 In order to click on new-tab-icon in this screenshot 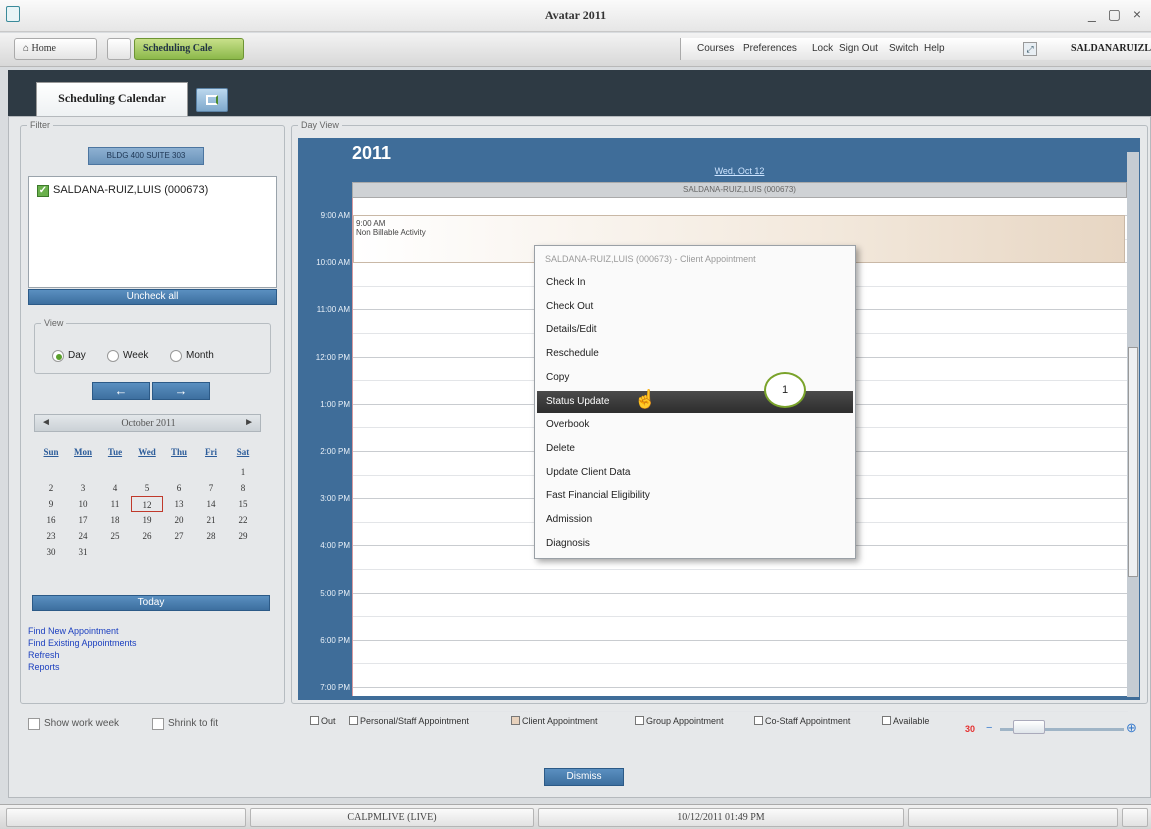, I will do `click(212, 100)`.